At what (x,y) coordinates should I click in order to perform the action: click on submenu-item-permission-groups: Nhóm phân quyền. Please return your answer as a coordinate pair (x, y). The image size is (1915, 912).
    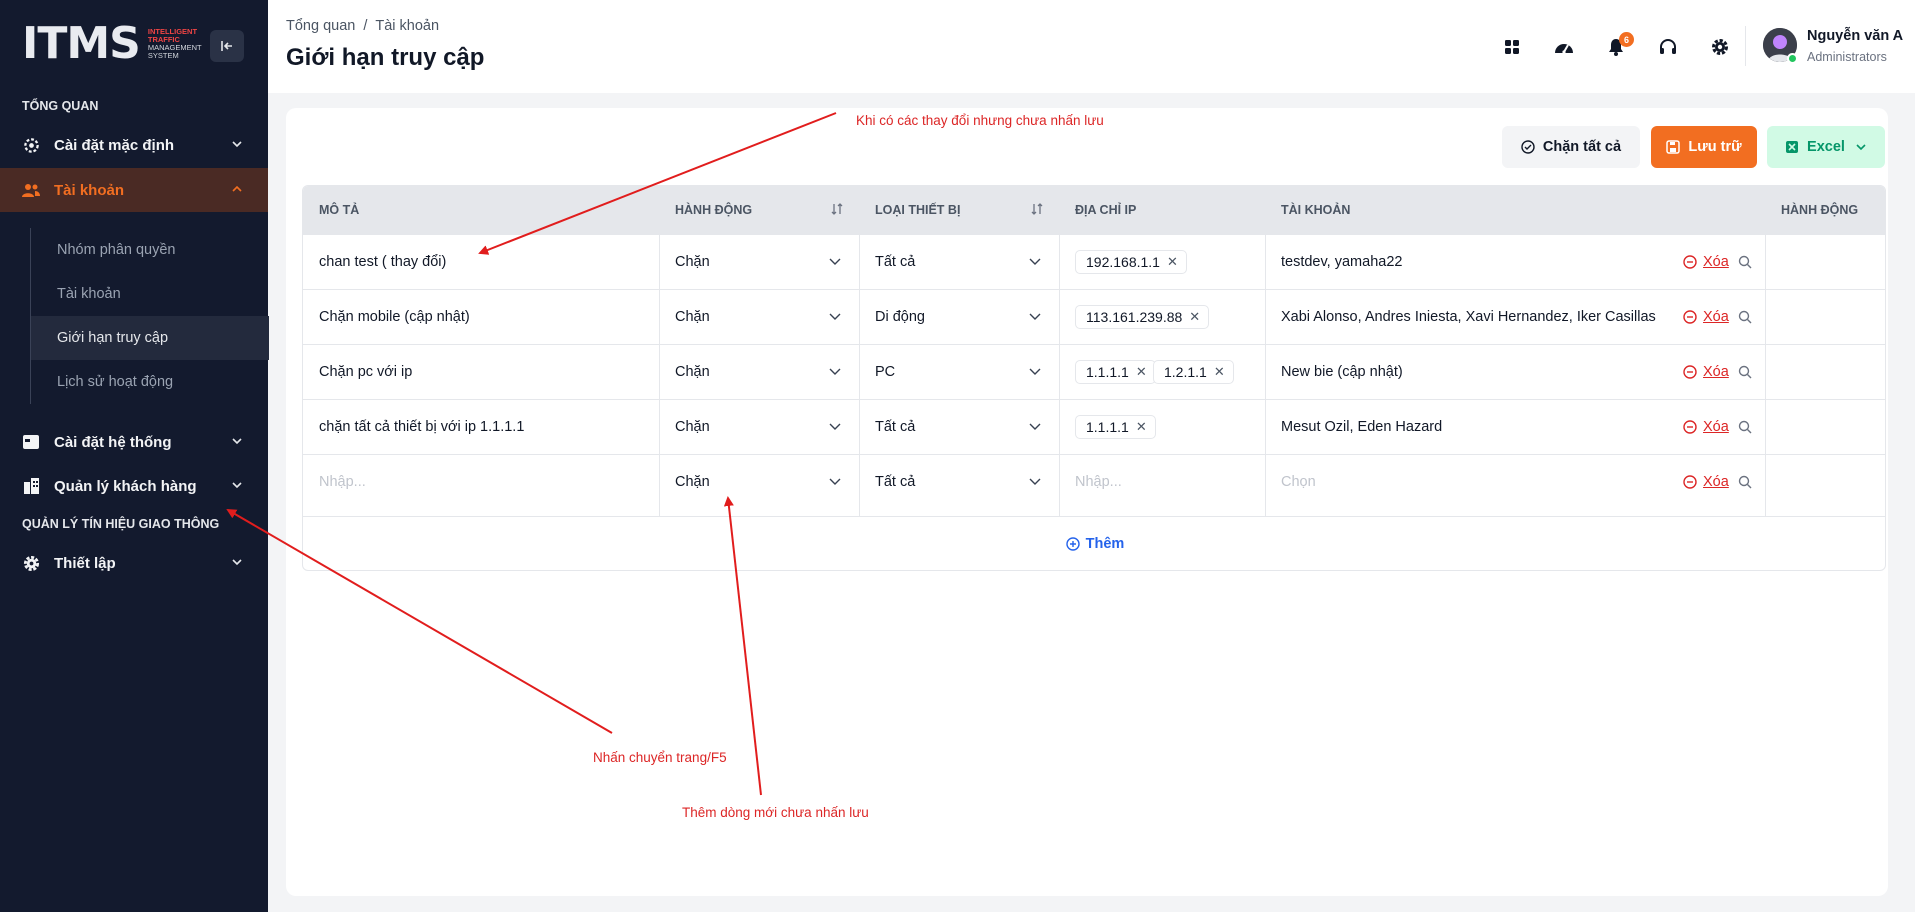
    Looking at the image, I should click on (150, 250).